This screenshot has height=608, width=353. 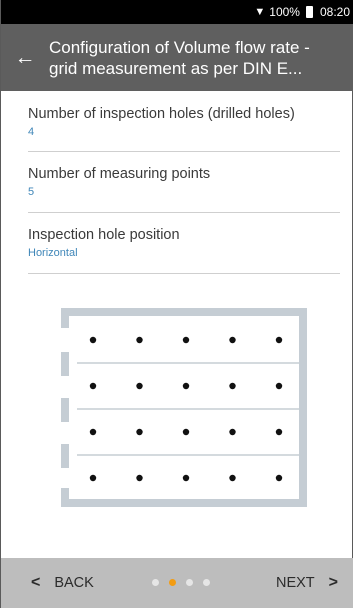 What do you see at coordinates (36, 582) in the screenshot?
I see `chevron-left-icon: <` at bounding box center [36, 582].